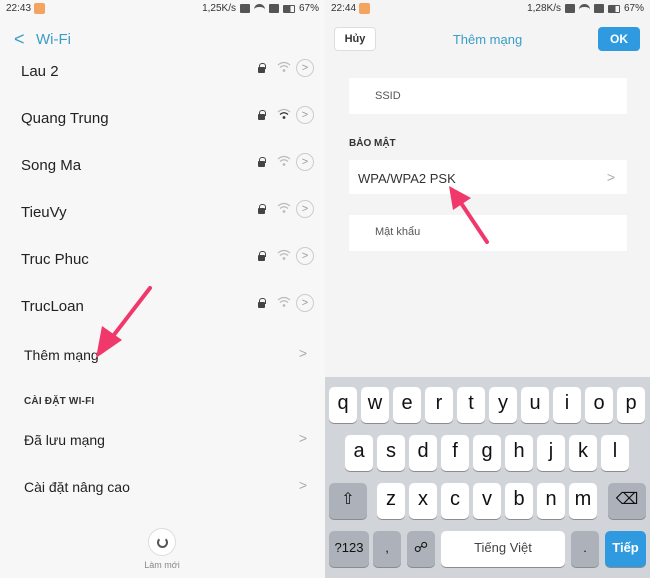 This screenshot has width=650, height=578. What do you see at coordinates (124, 322) in the screenshot?
I see `pointer-arrow-left` at bounding box center [124, 322].